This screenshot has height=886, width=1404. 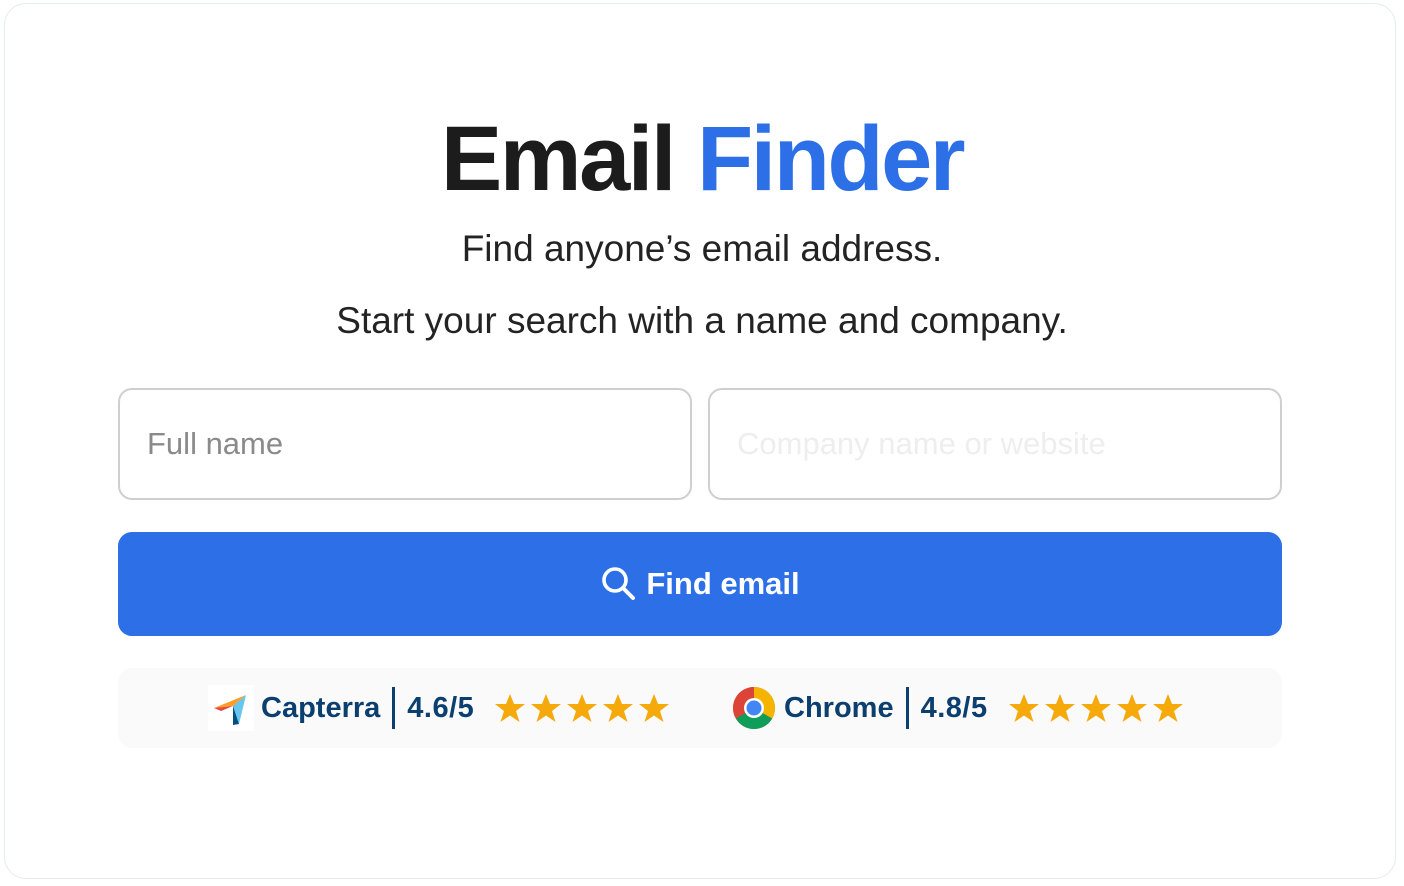 I want to click on title-accent: Finder, so click(x=831, y=159).